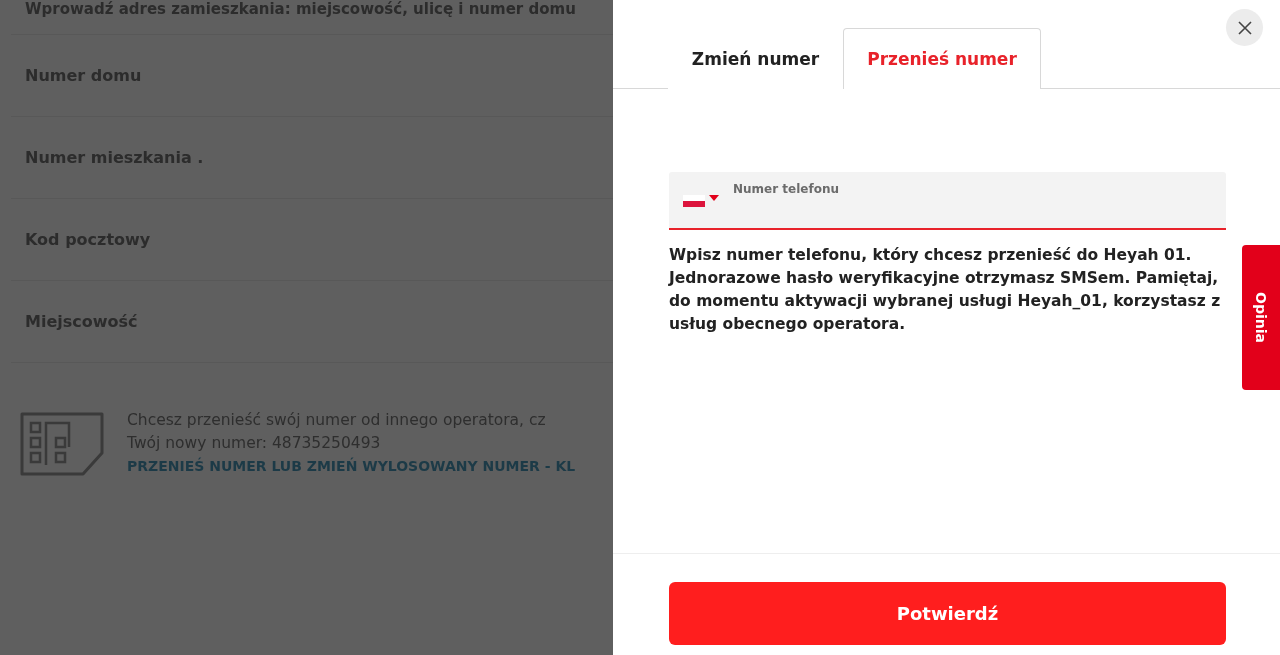  What do you see at coordinates (947, 613) in the screenshot?
I see `confirm-button: Potwierdź` at bounding box center [947, 613].